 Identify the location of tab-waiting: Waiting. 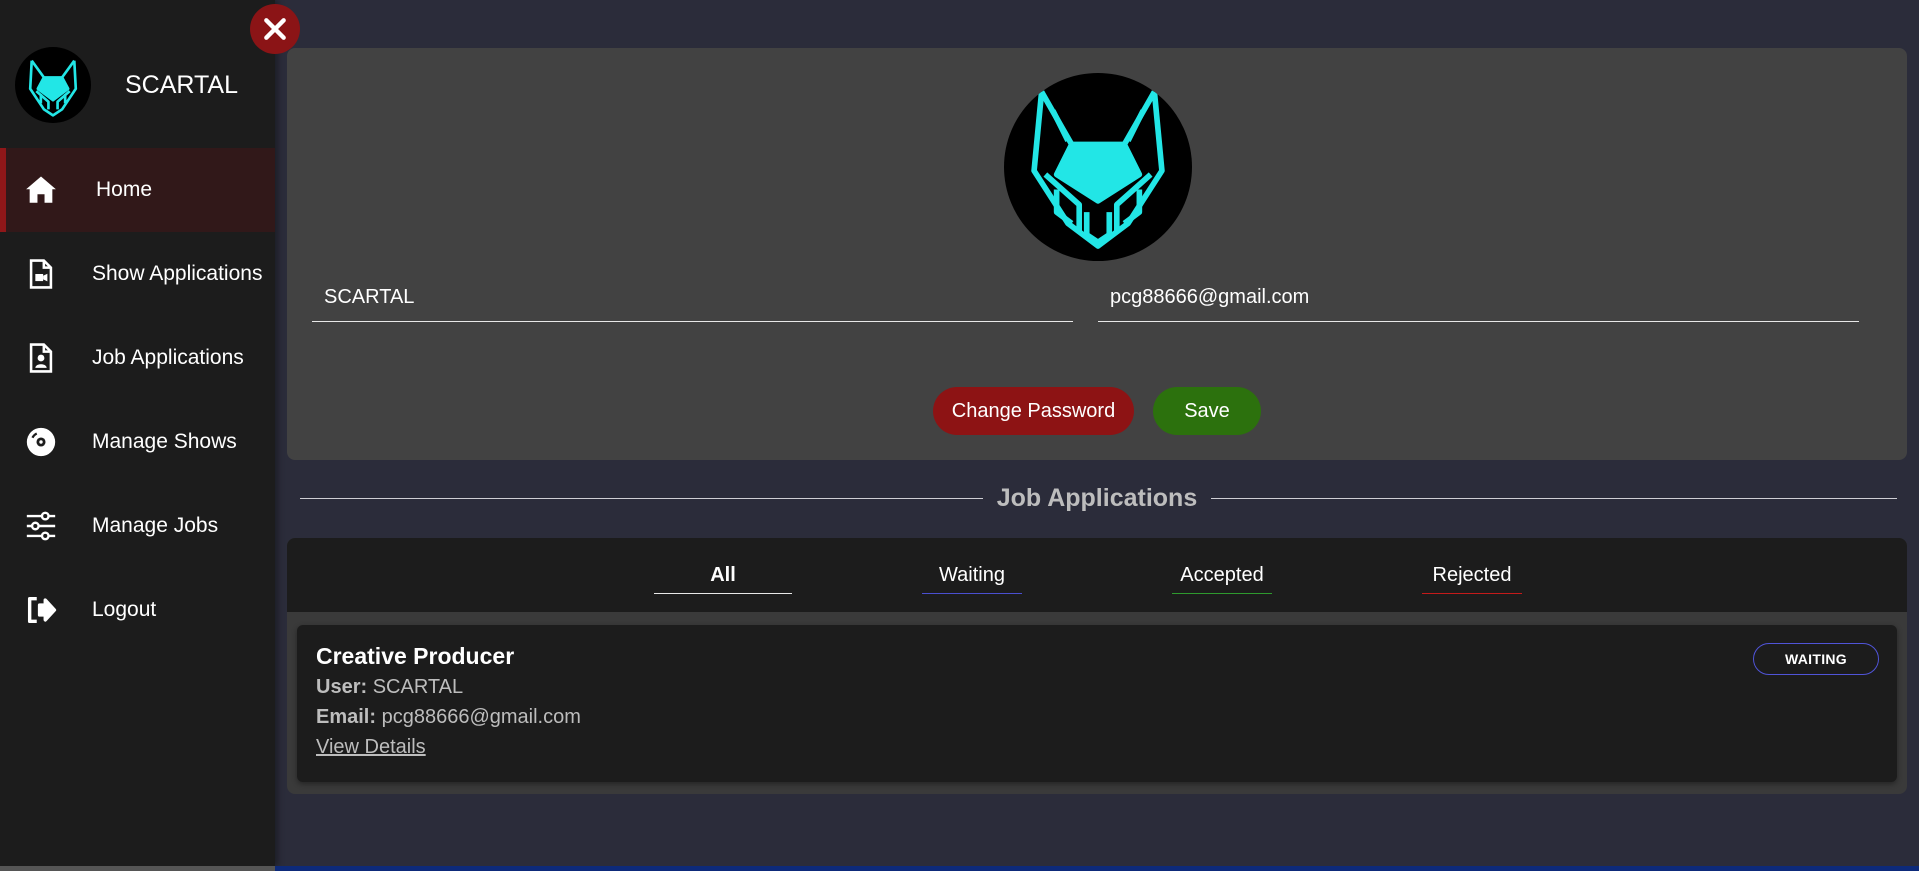
(972, 578).